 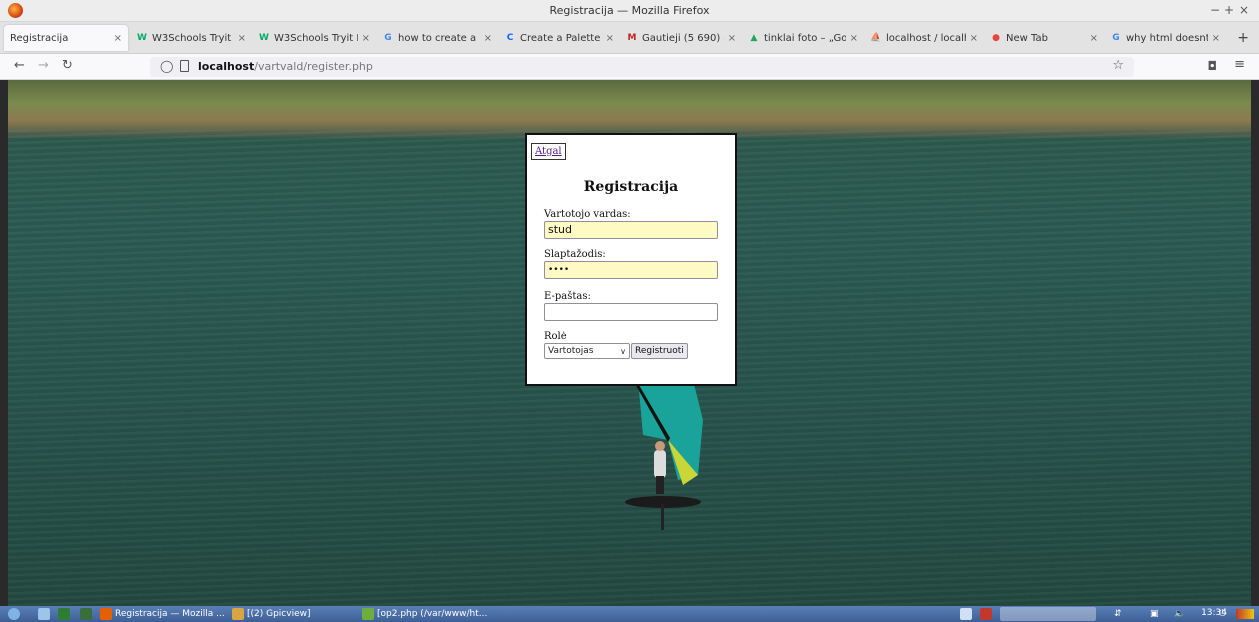 I want to click on tab-label: localhost / localhos, so click(x=926, y=38).